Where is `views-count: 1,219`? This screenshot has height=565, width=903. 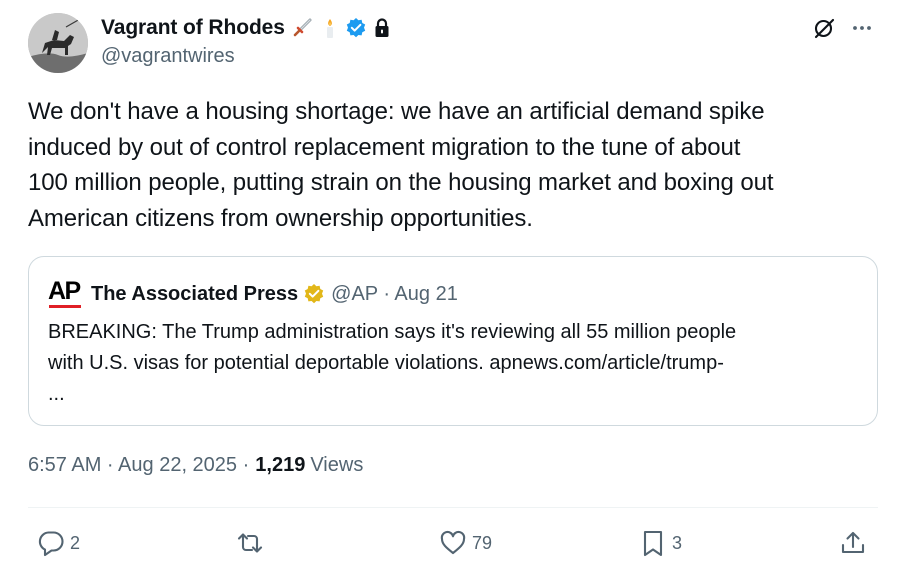 views-count: 1,219 is located at coordinates (280, 465).